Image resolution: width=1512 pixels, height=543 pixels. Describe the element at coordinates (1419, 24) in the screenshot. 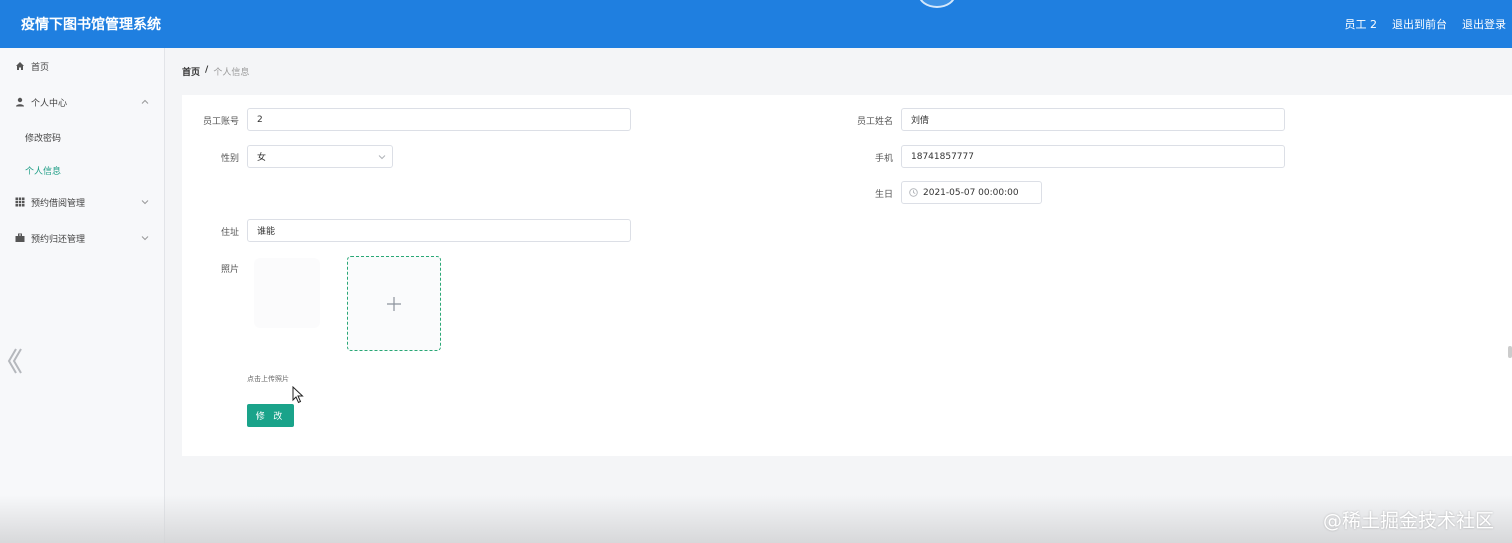

I see `exit-to-front-link: 退出到前台` at that location.